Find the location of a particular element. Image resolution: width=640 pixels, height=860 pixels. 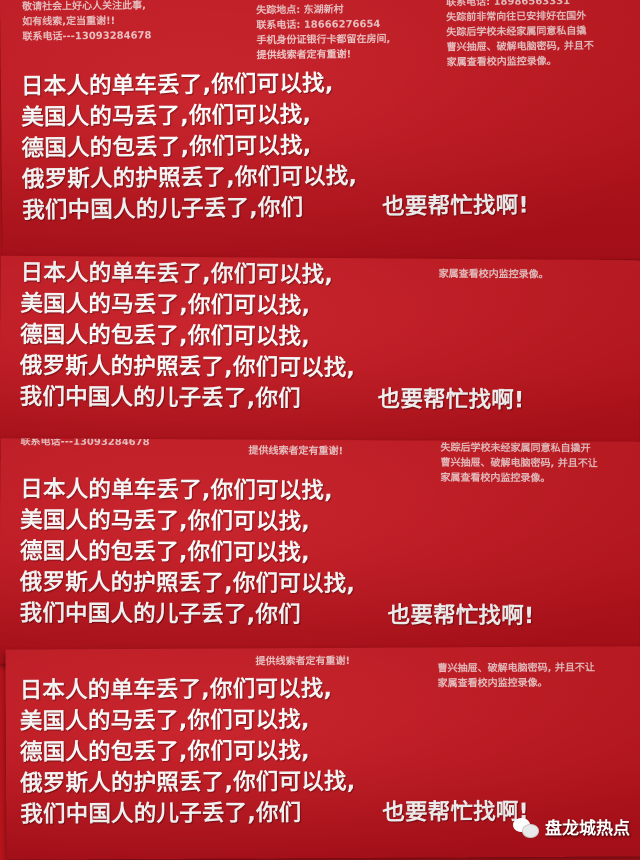

small-text: 如有线索,定当重谢!! is located at coordinates (69, 21).